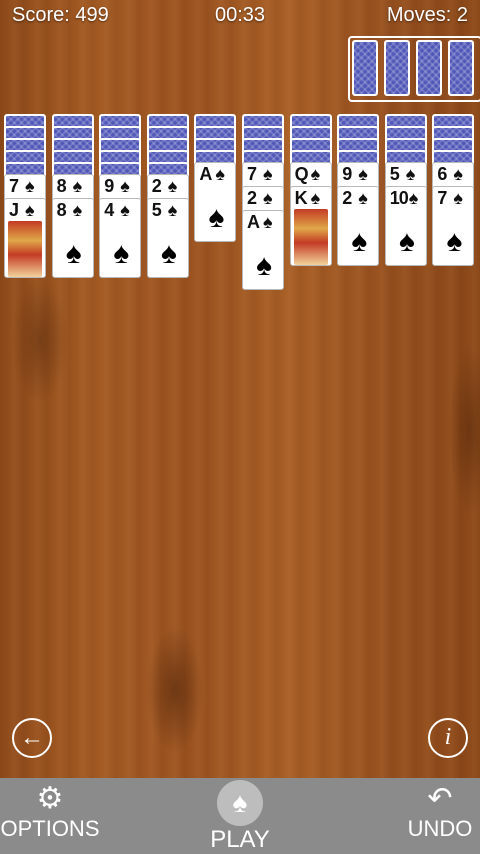 Image resolution: width=480 pixels, height=854 pixels. What do you see at coordinates (14, 210) in the screenshot?
I see `card-index: J` at bounding box center [14, 210].